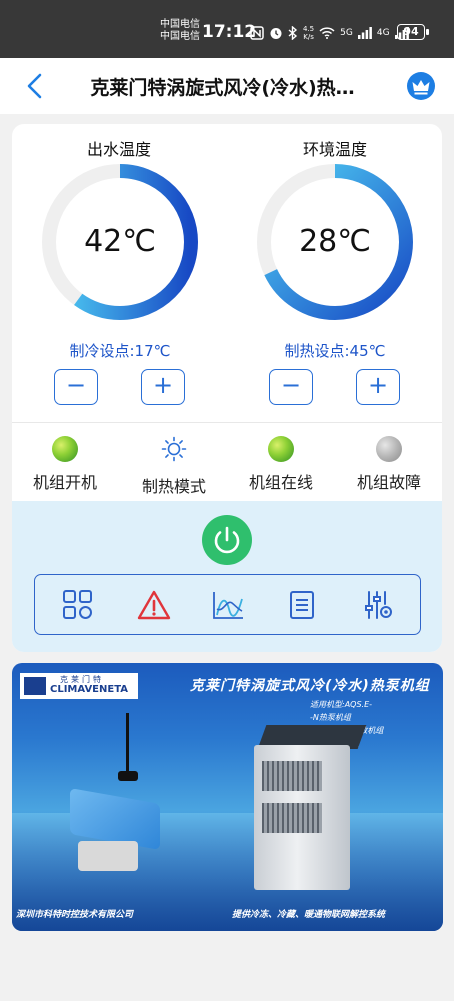 Image resolution: width=454 pixels, height=1001 pixels. What do you see at coordinates (293, 33) in the screenshot?
I see `bluetooth-icon` at bounding box center [293, 33].